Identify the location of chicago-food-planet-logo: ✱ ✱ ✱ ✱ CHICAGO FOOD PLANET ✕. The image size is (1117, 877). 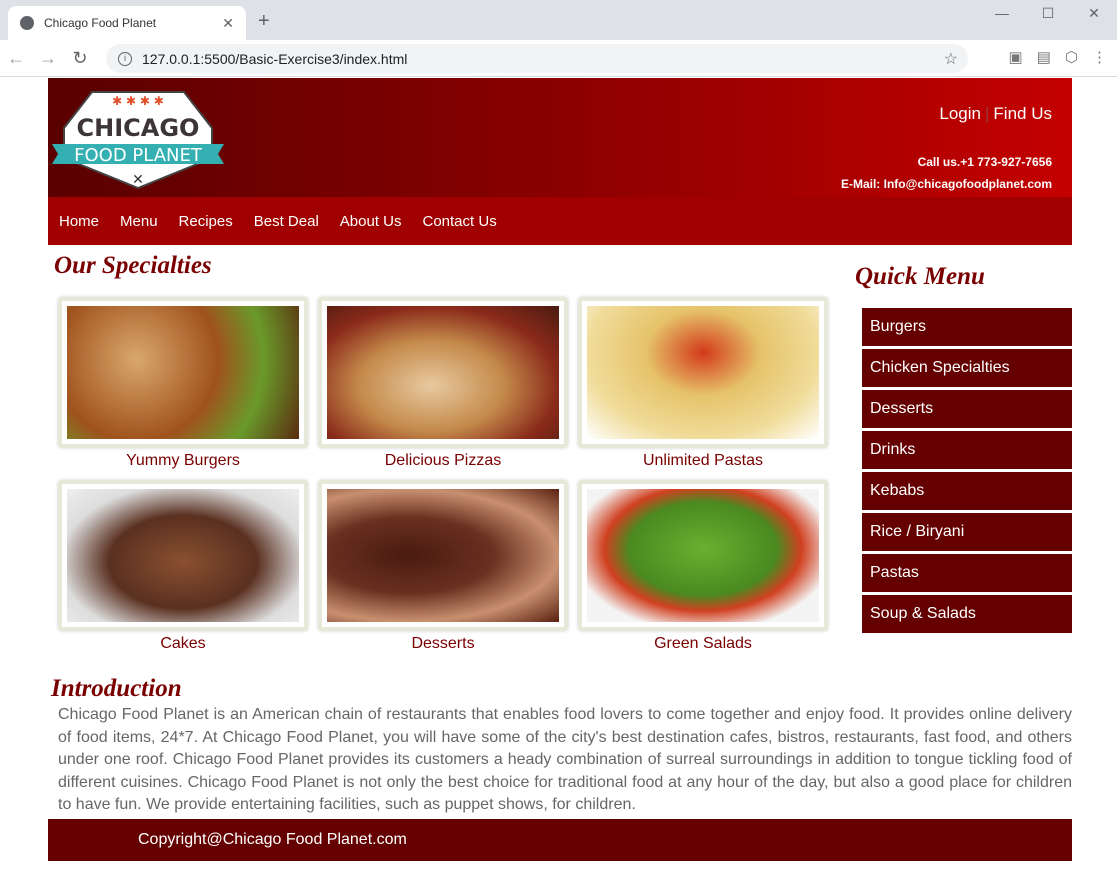
(138, 139).